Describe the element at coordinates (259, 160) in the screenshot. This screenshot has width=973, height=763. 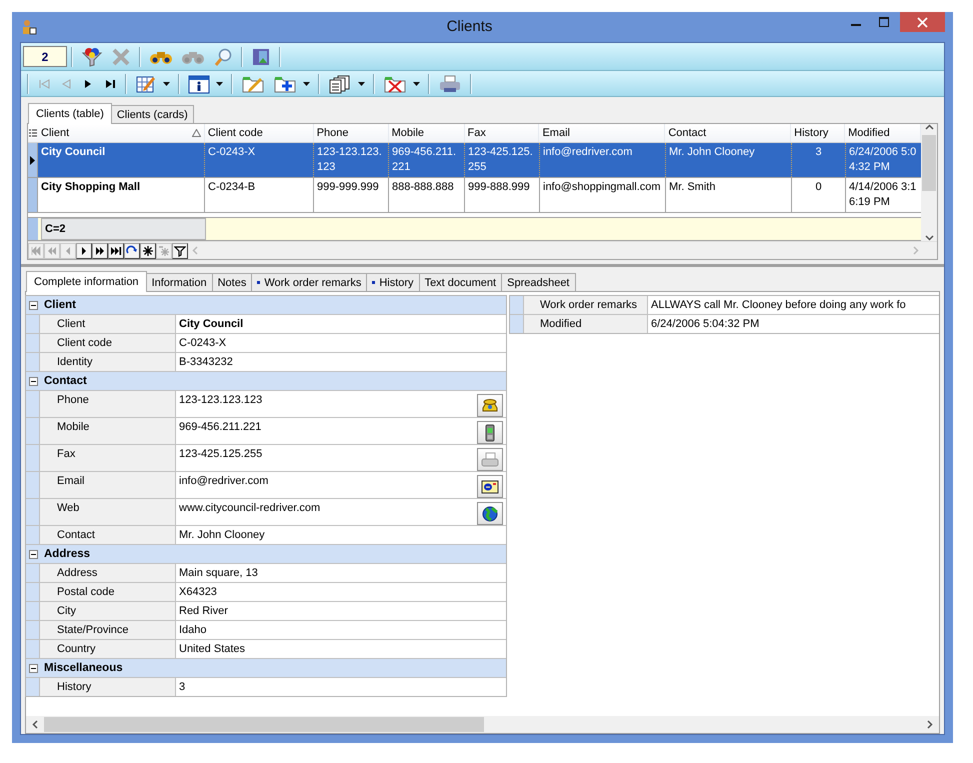
I see `table-cell: C-0243-X` at that location.